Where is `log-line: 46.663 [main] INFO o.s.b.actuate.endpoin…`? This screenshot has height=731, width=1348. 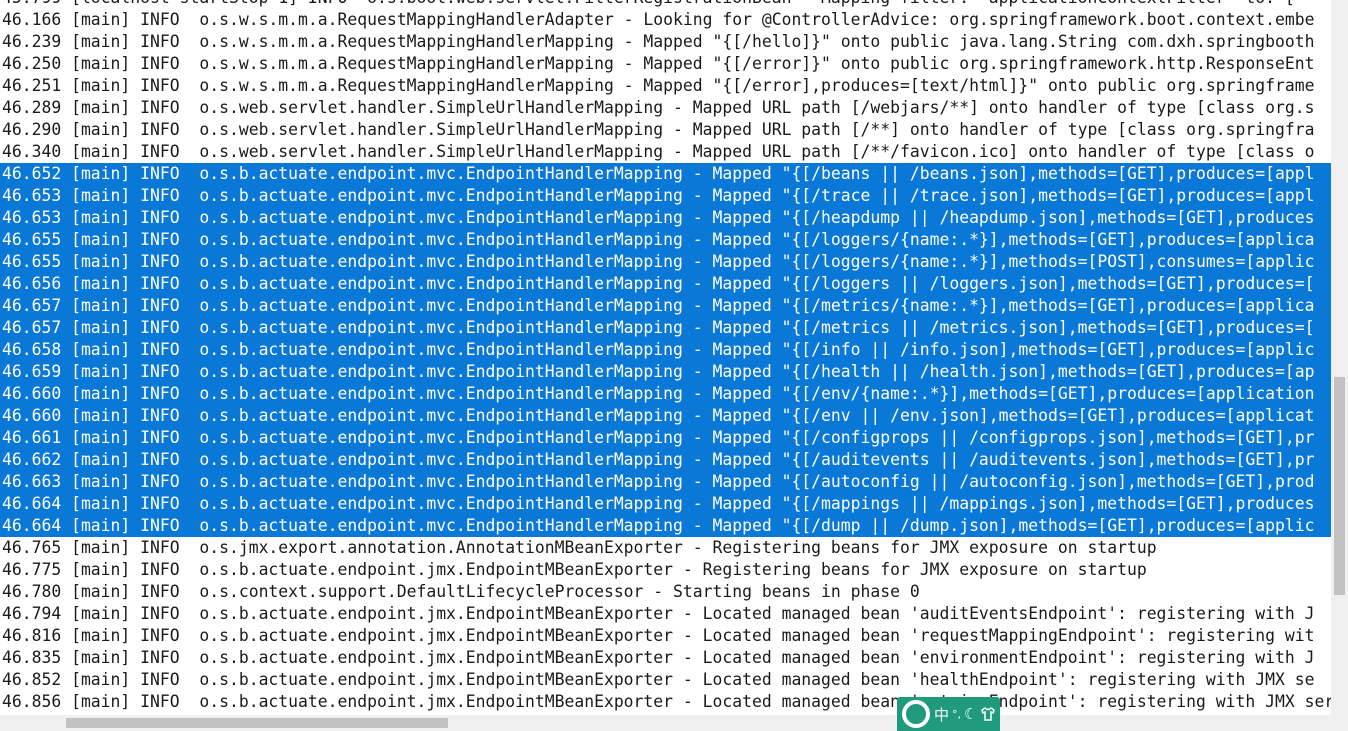
log-line: 46.663 [main] INFO o.s.b.actuate.endpoin… is located at coordinates (665, 482).